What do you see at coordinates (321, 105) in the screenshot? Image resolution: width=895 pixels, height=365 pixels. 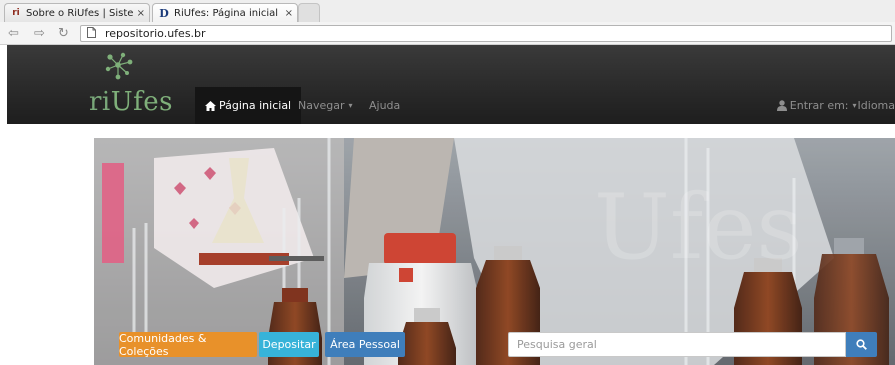 I see `nav-browse-label: Navegar` at bounding box center [321, 105].